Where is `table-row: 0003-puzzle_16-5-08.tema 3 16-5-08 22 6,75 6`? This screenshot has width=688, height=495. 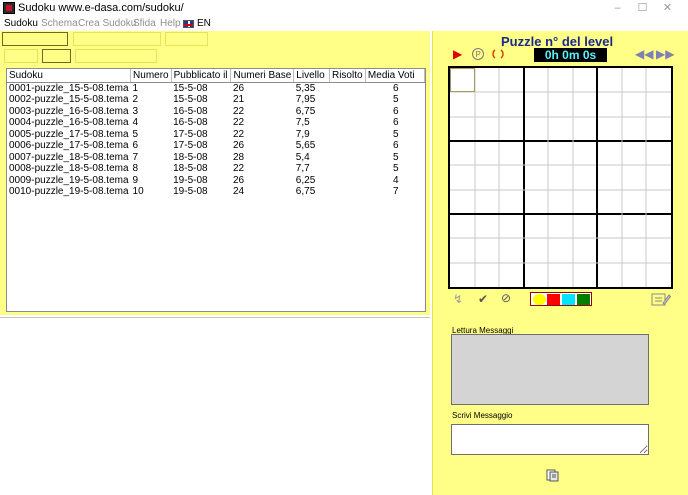 table-row: 0003-puzzle_16-5-08.tema 3 16-5-08 22 6,75 6 is located at coordinates (216, 112).